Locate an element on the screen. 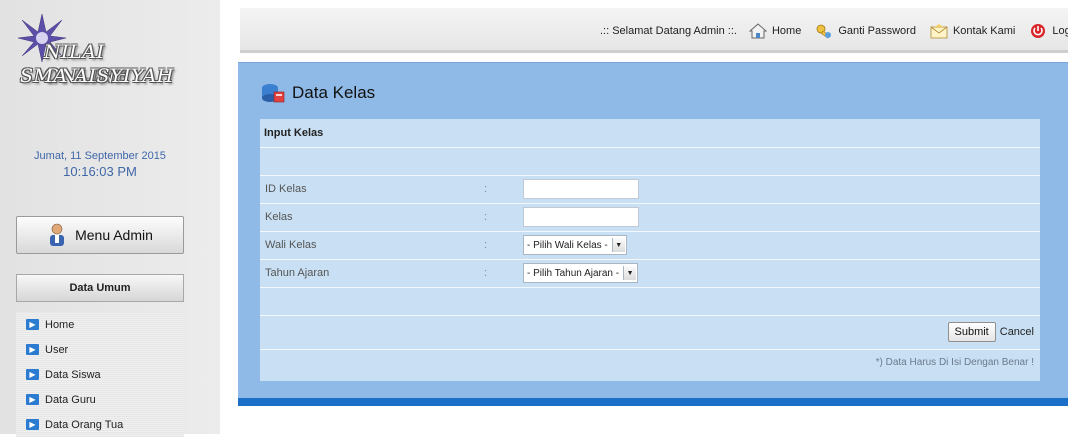 This screenshot has height=437, width=1068. form-header-row: Input Kelas is located at coordinates (650, 133).